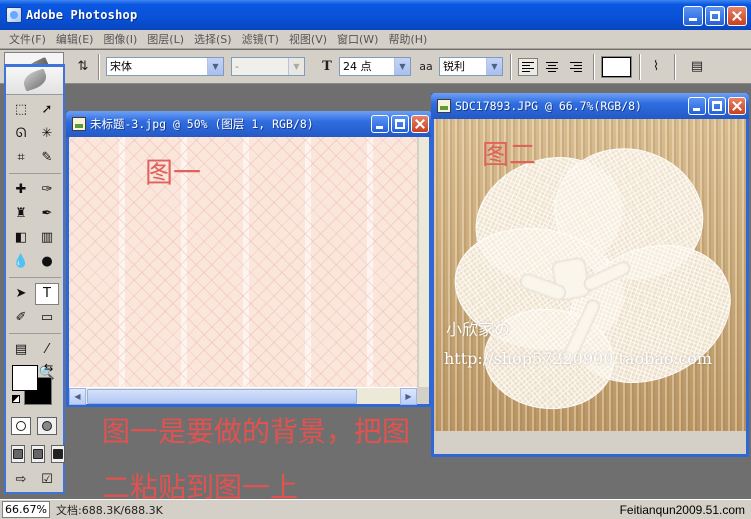 Image resolution: width=751 pixels, height=519 pixels. Describe the element at coordinates (256, 431) in the screenshot. I see `instruction-note-line-1: 图一是要做的背景，把图` at that location.